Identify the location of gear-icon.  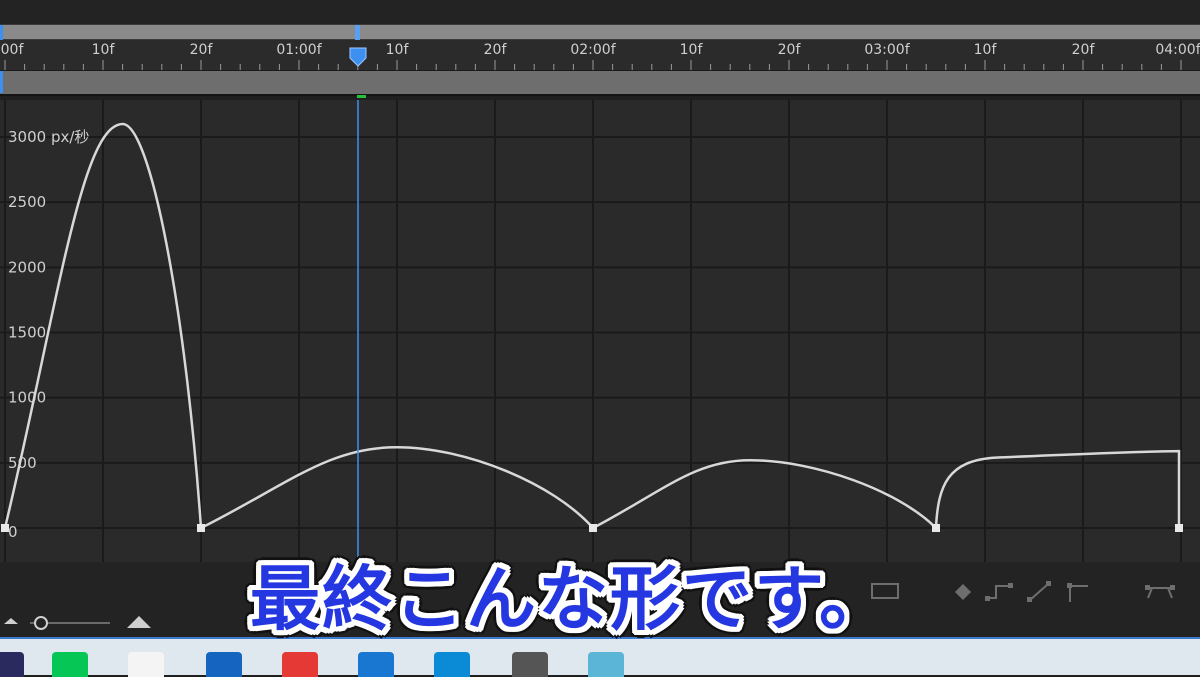
(376, 664).